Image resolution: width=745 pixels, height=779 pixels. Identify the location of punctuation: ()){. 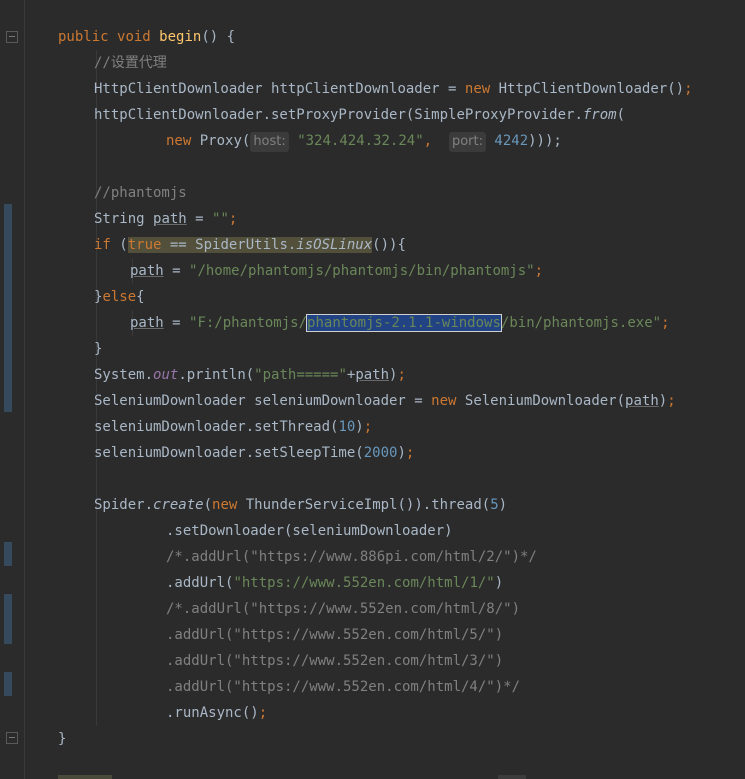
(389, 245).